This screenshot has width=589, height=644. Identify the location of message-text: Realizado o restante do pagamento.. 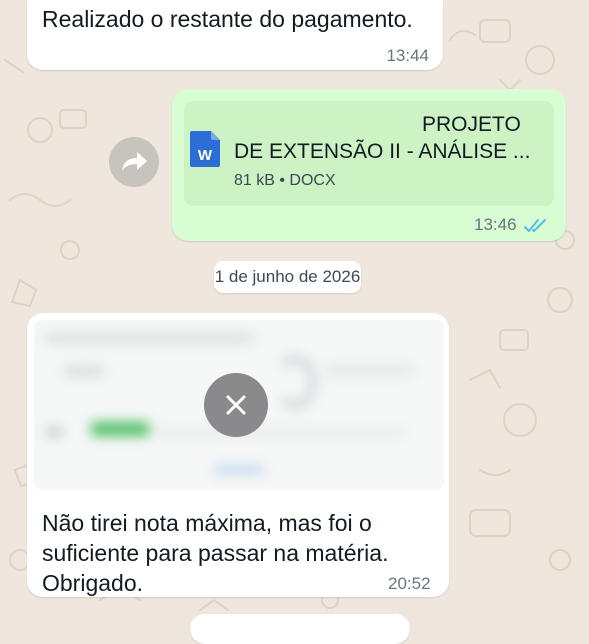
(227, 19).